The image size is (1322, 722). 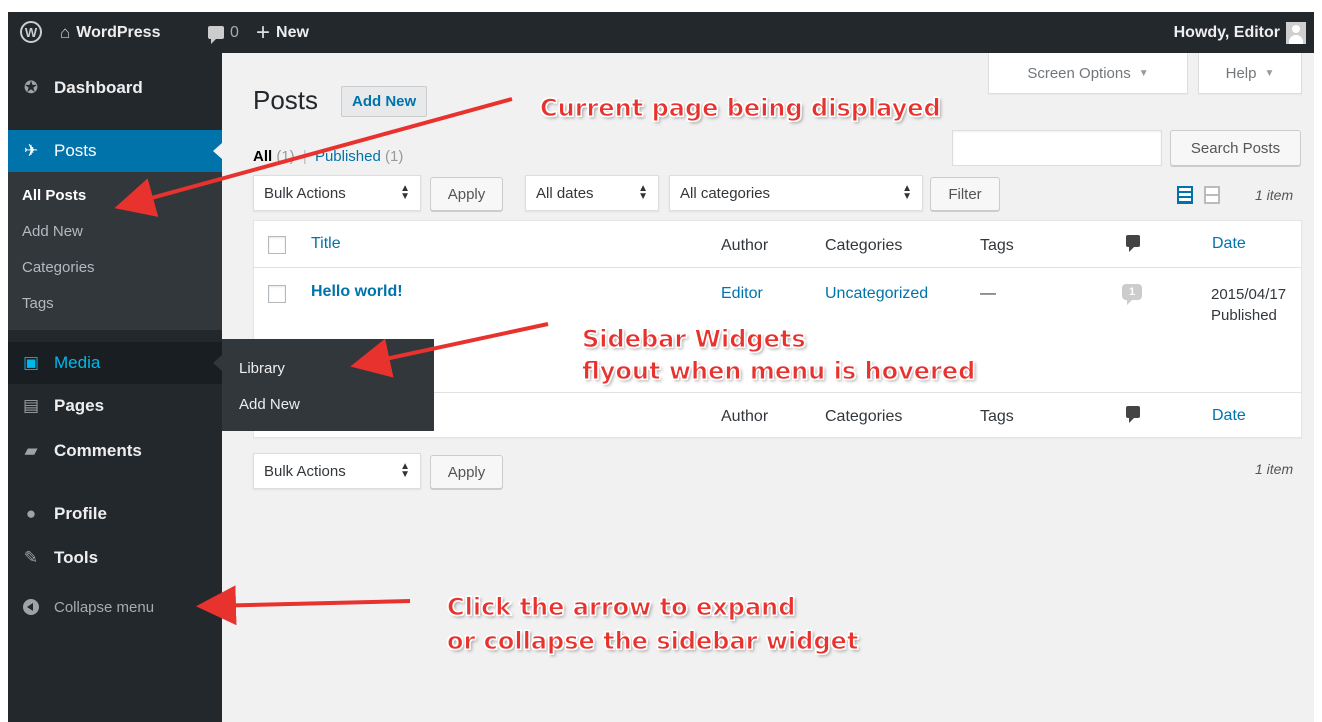 What do you see at coordinates (725, 193) in the screenshot?
I see `categories-value: All categories` at bounding box center [725, 193].